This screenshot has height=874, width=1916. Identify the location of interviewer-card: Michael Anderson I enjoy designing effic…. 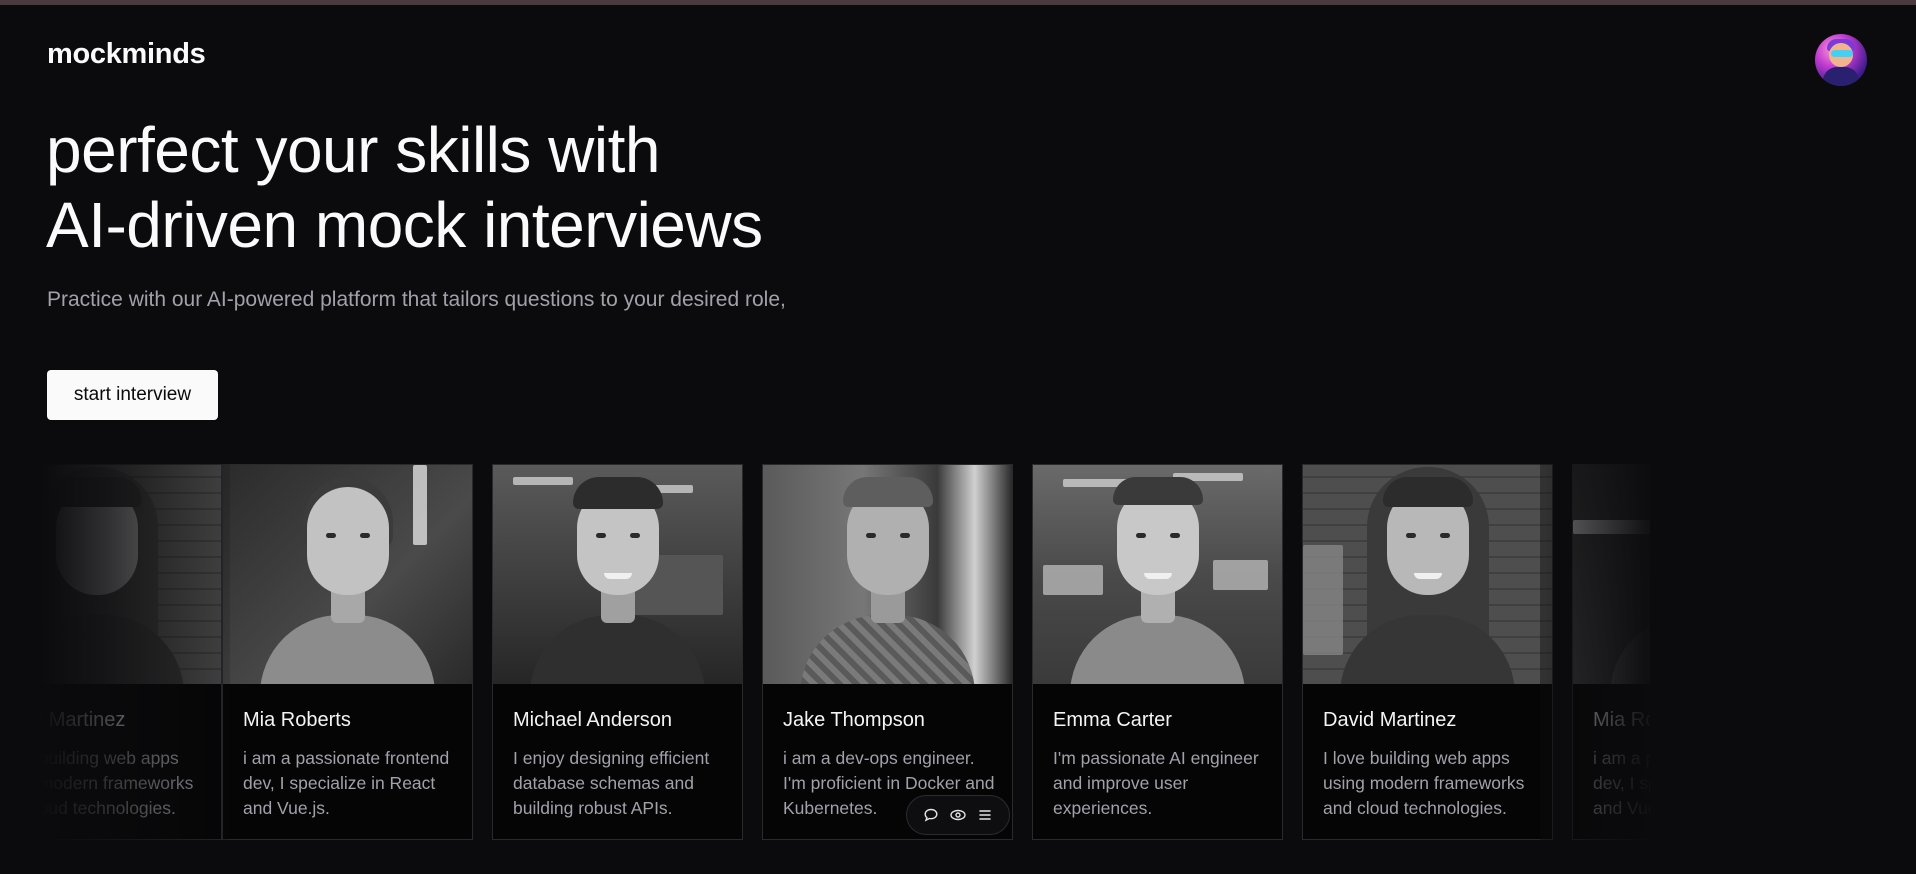
(617, 652).